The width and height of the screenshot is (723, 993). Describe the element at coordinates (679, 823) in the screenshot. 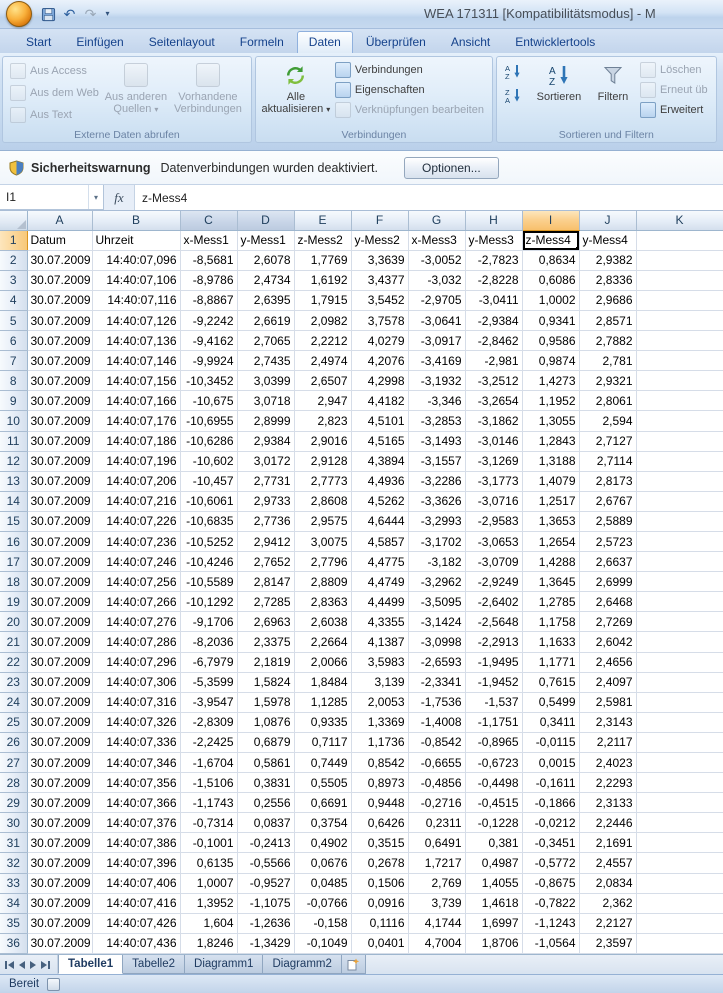

I see `cell-K30` at that location.